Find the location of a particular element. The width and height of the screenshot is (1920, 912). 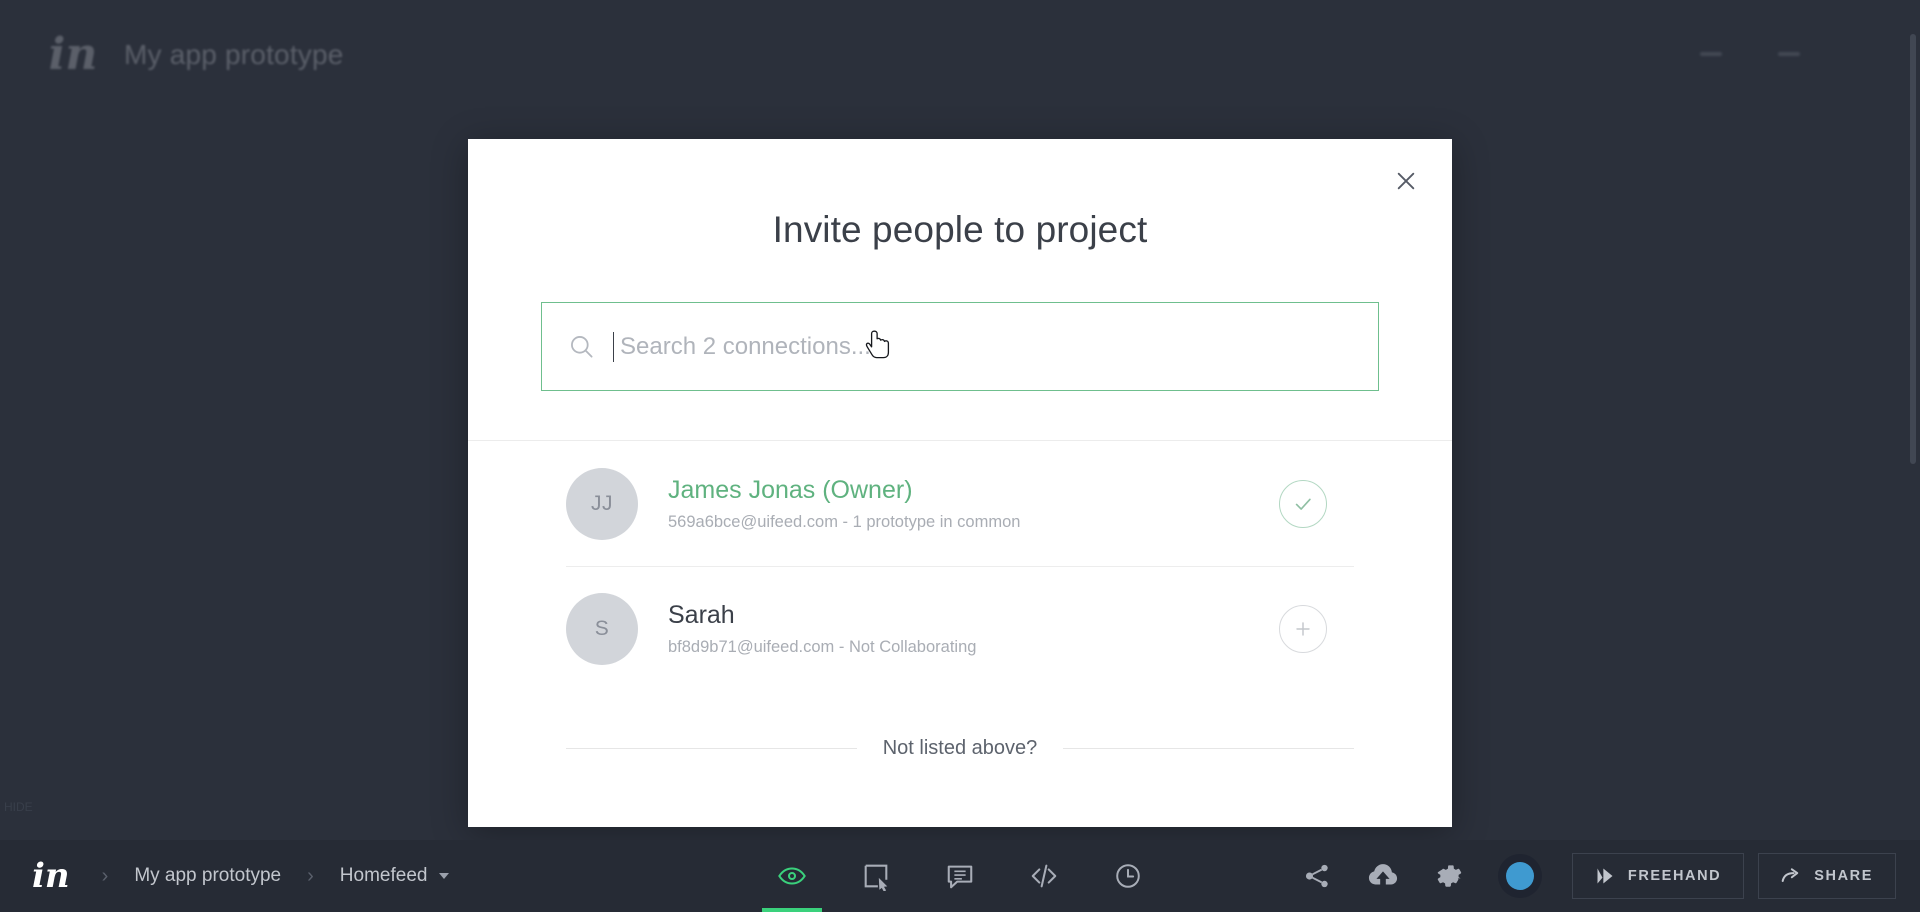

search-icon is located at coordinates (581, 346).